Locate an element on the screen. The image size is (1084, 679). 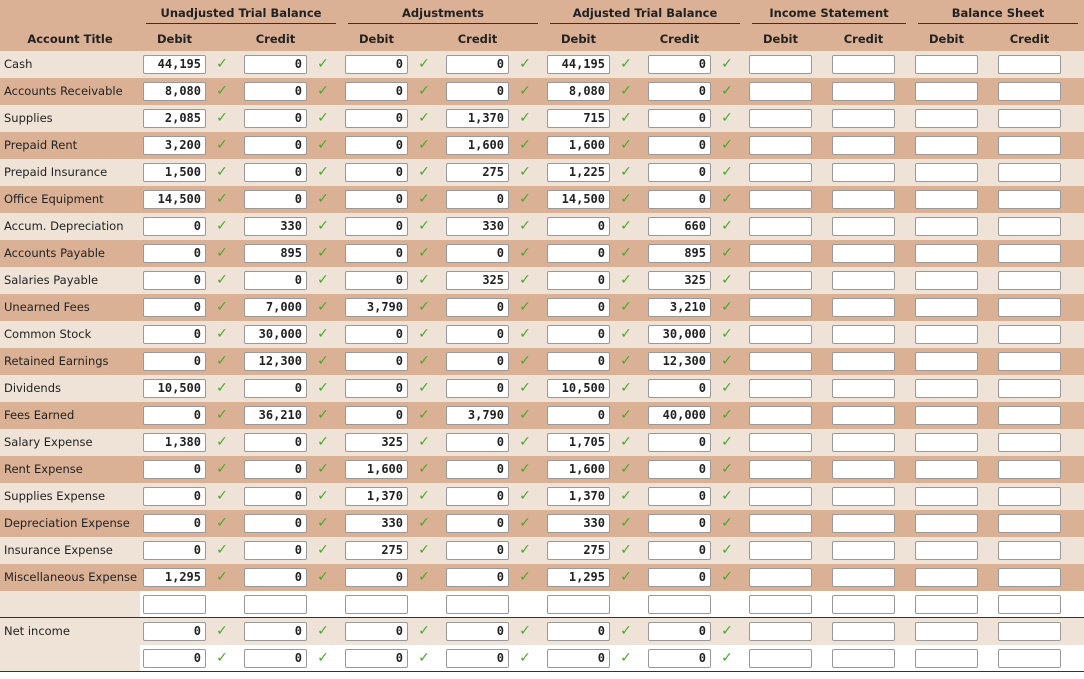
amount-input-col2: 275 is located at coordinates (376, 550).